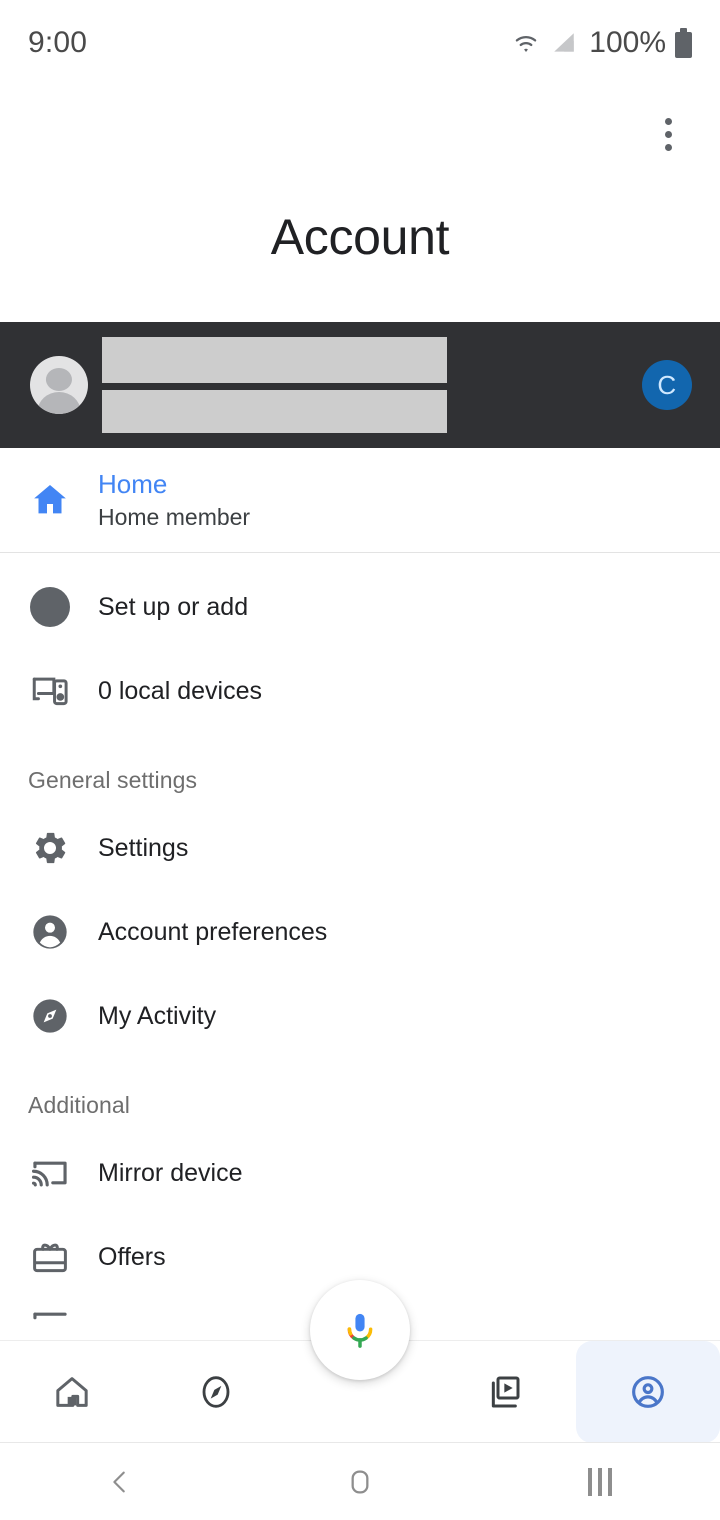 The width and height of the screenshot is (720, 1520). What do you see at coordinates (174, 517) in the screenshot?
I see `home-sublabel: Home member` at bounding box center [174, 517].